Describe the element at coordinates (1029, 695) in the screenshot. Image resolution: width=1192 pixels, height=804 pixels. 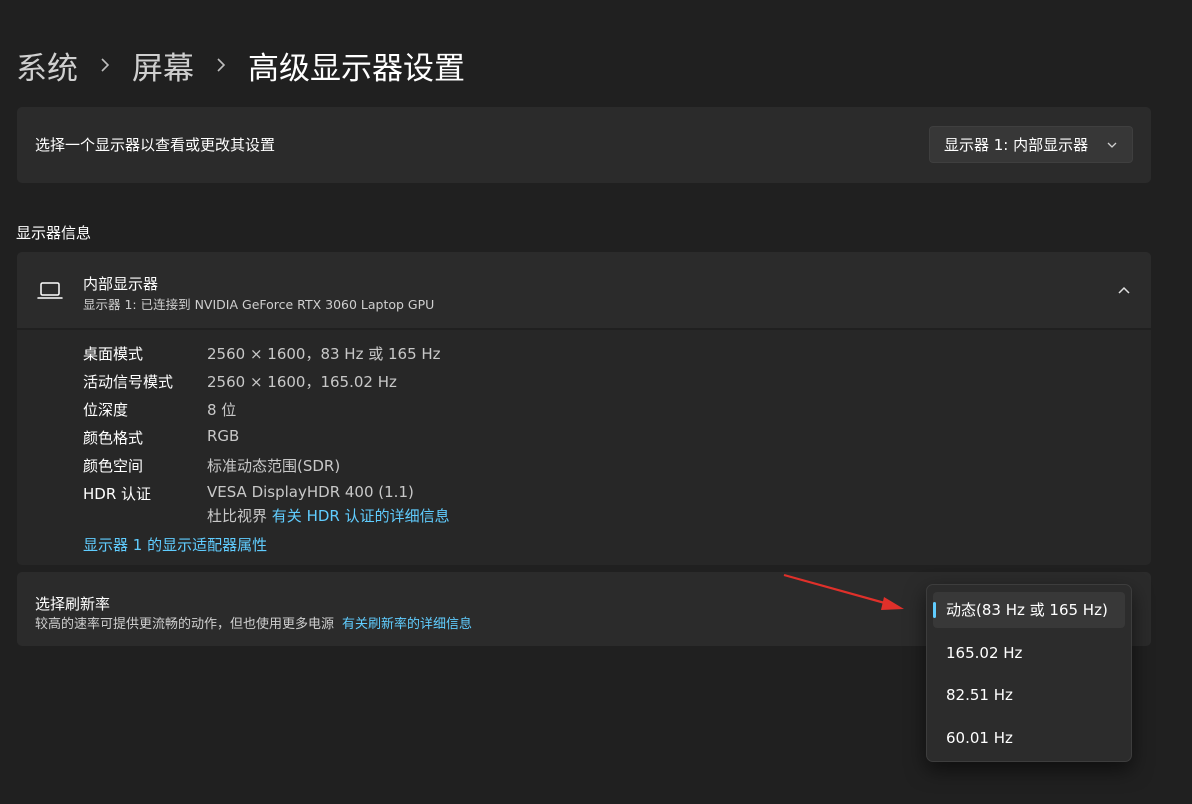
I see `refresh-option-82: 82.51 Hz` at that location.